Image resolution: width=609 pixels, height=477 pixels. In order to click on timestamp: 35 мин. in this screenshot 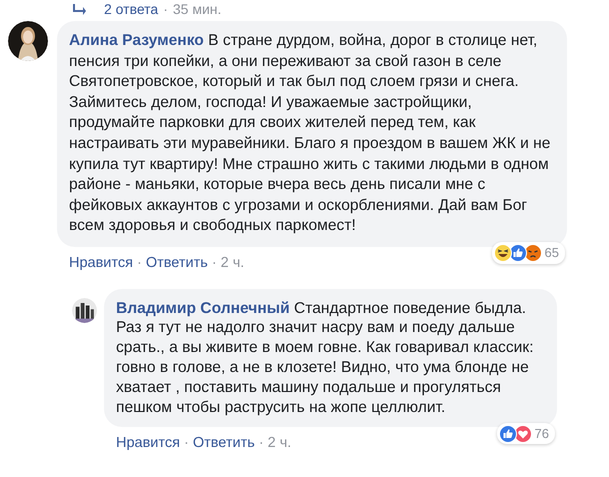, I will do `click(197, 9)`.